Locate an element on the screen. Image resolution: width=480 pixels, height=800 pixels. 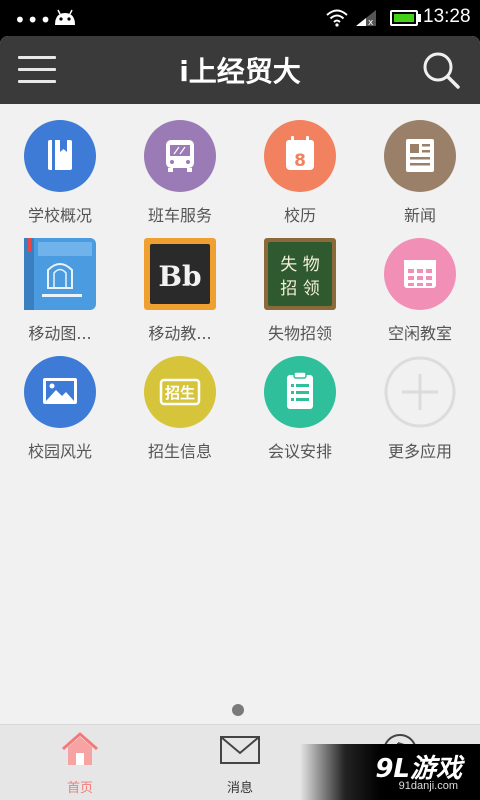
chalkboard-icon: 失 物 招 领 is located at coordinates (300, 274).